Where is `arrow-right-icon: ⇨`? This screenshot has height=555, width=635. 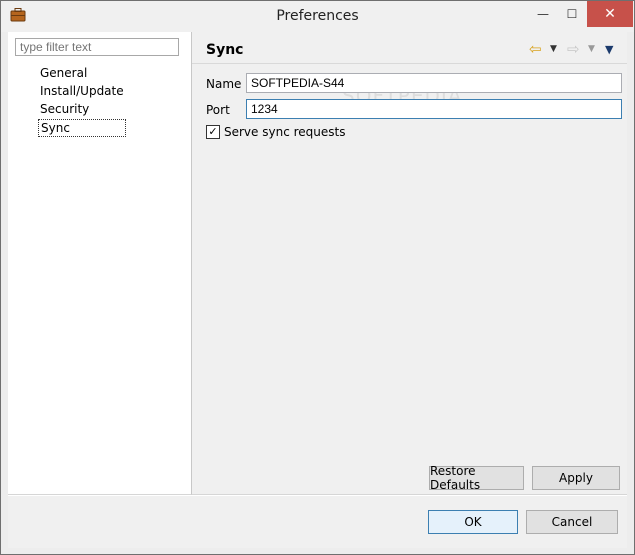
arrow-right-icon: ⇨ is located at coordinates (573, 49).